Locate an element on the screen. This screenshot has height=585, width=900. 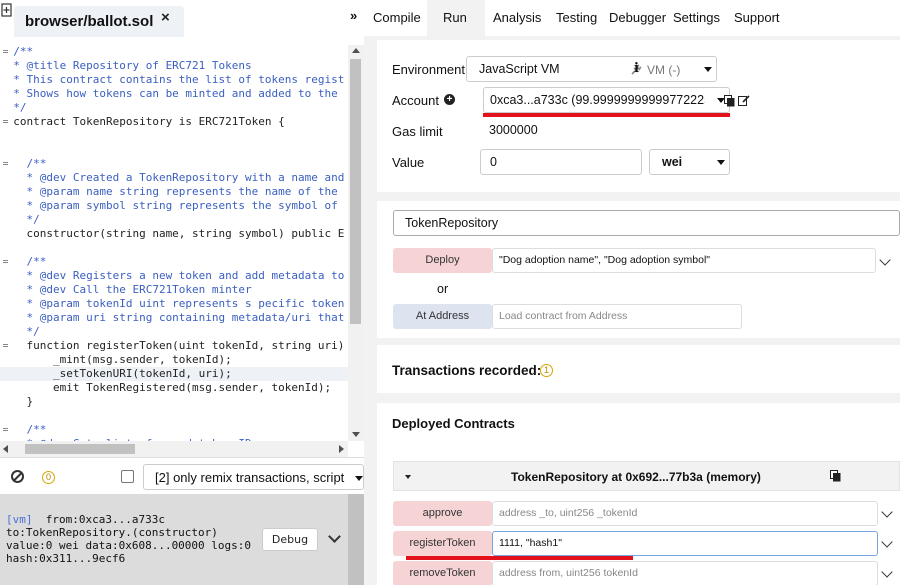
scroll-down-icon is located at coordinates (356, 434).